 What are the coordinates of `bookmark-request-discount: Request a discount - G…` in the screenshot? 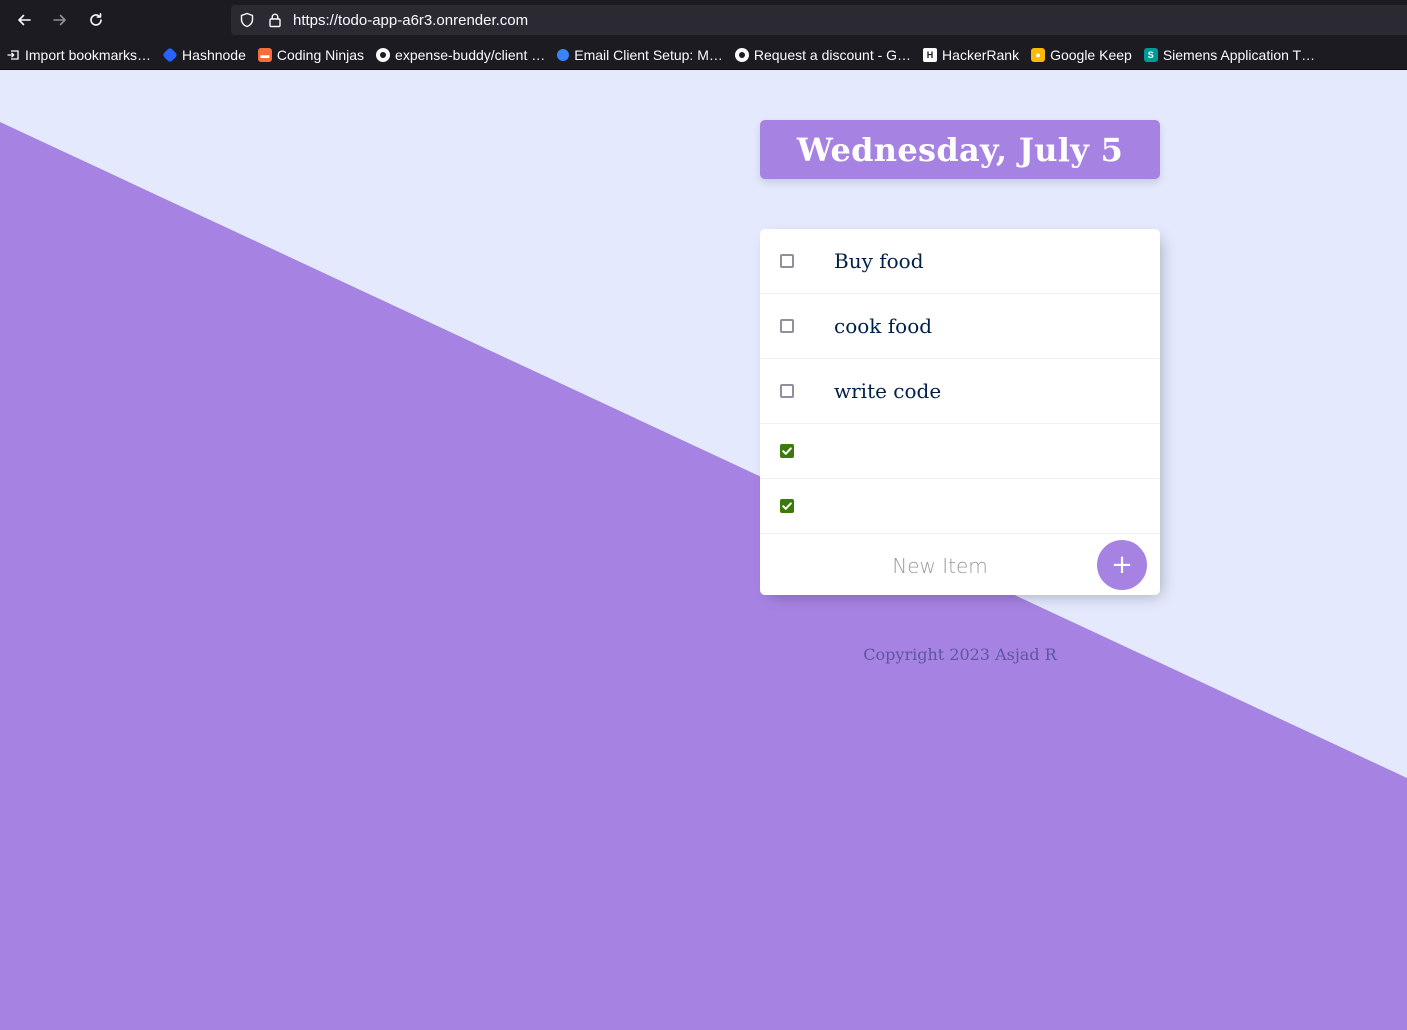 It's located at (823, 55).